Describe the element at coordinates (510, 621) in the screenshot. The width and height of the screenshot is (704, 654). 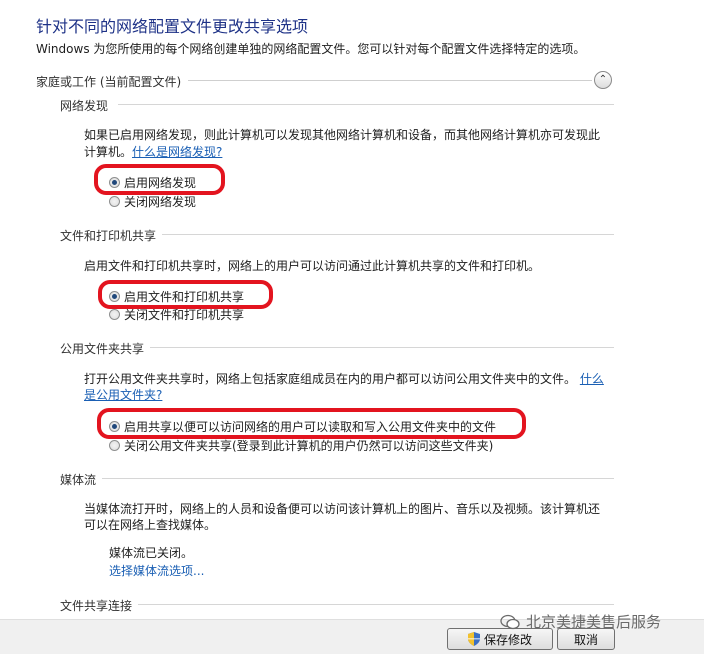
I see `wechat-icon` at that location.